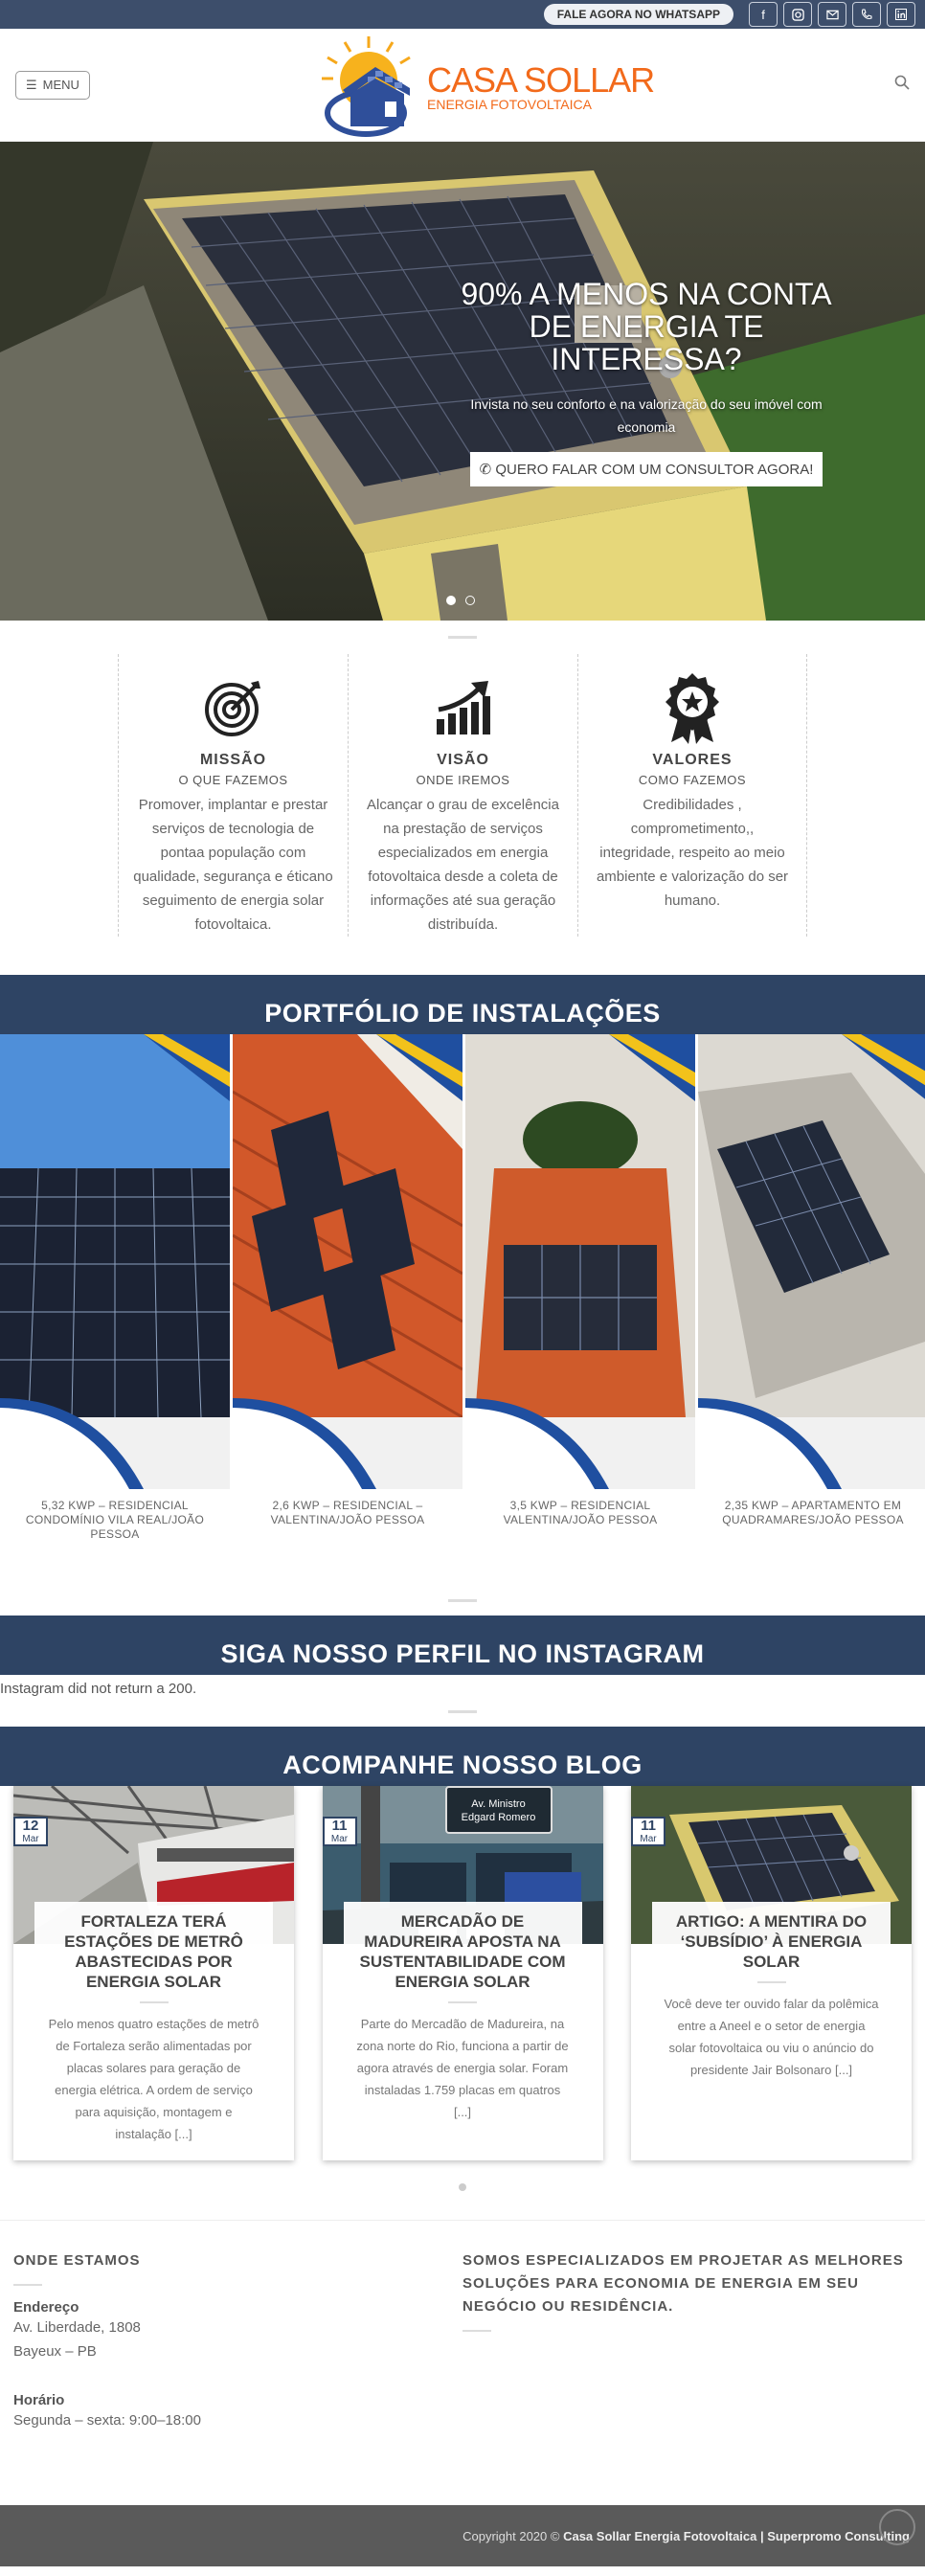  I want to click on site-header: ☰ MENU CASA SOLLAR ENERGIA FOTOVOLTAICA, so click(462, 85).